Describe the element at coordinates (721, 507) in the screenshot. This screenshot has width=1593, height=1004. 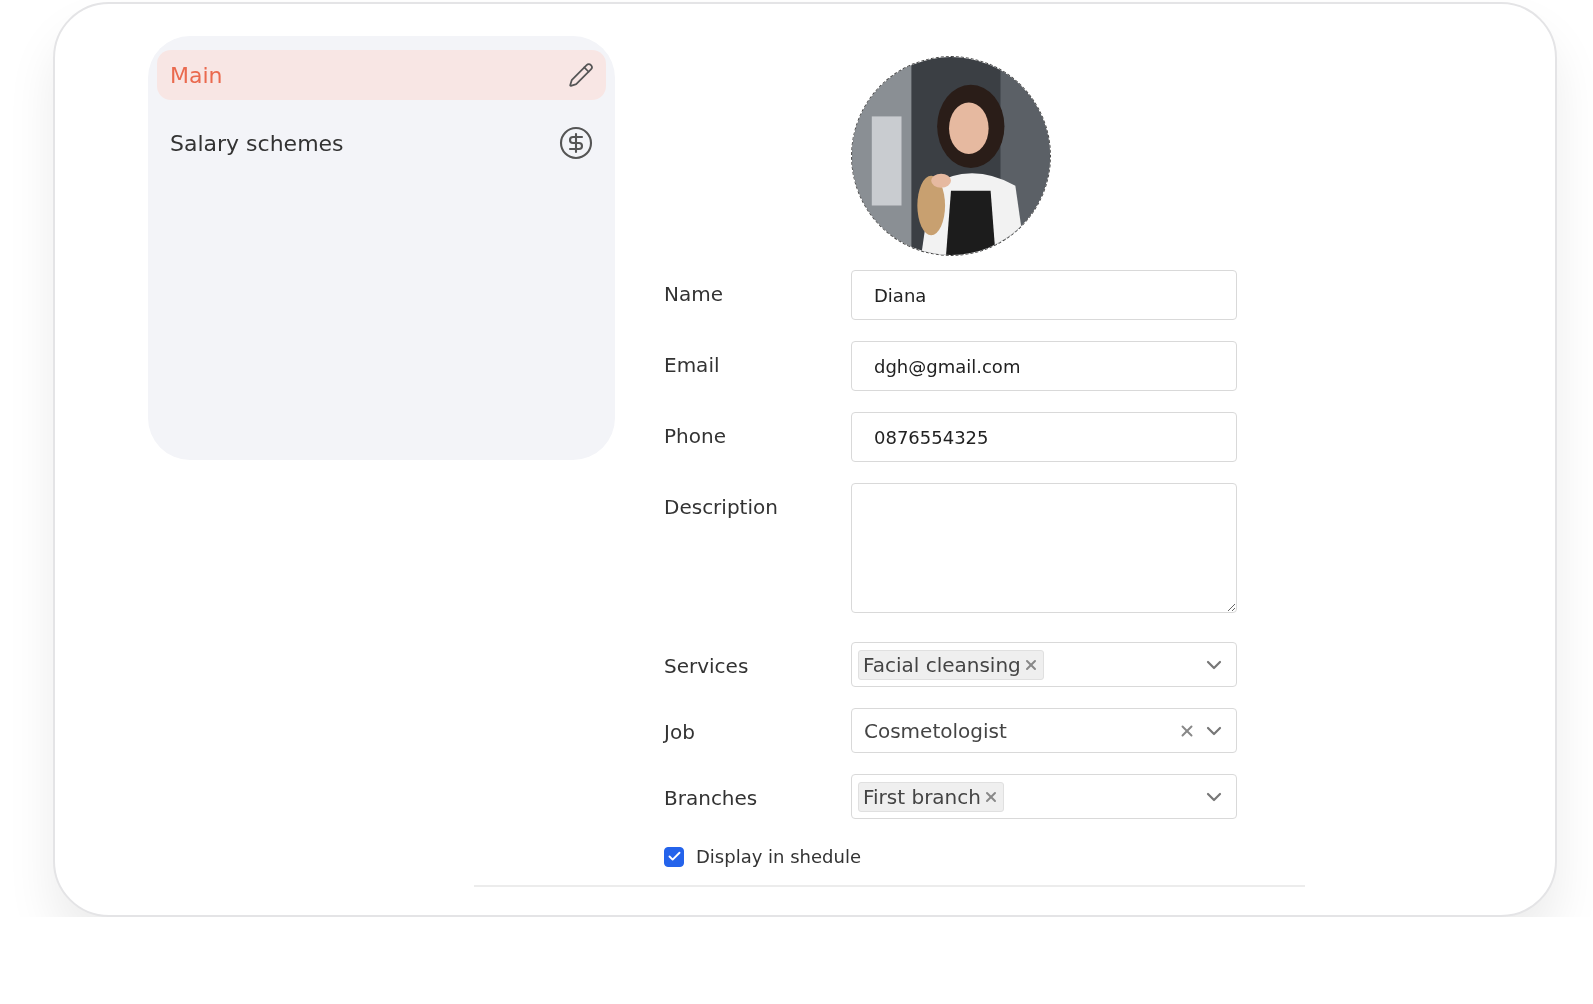
I see `field-label: Description` at that location.